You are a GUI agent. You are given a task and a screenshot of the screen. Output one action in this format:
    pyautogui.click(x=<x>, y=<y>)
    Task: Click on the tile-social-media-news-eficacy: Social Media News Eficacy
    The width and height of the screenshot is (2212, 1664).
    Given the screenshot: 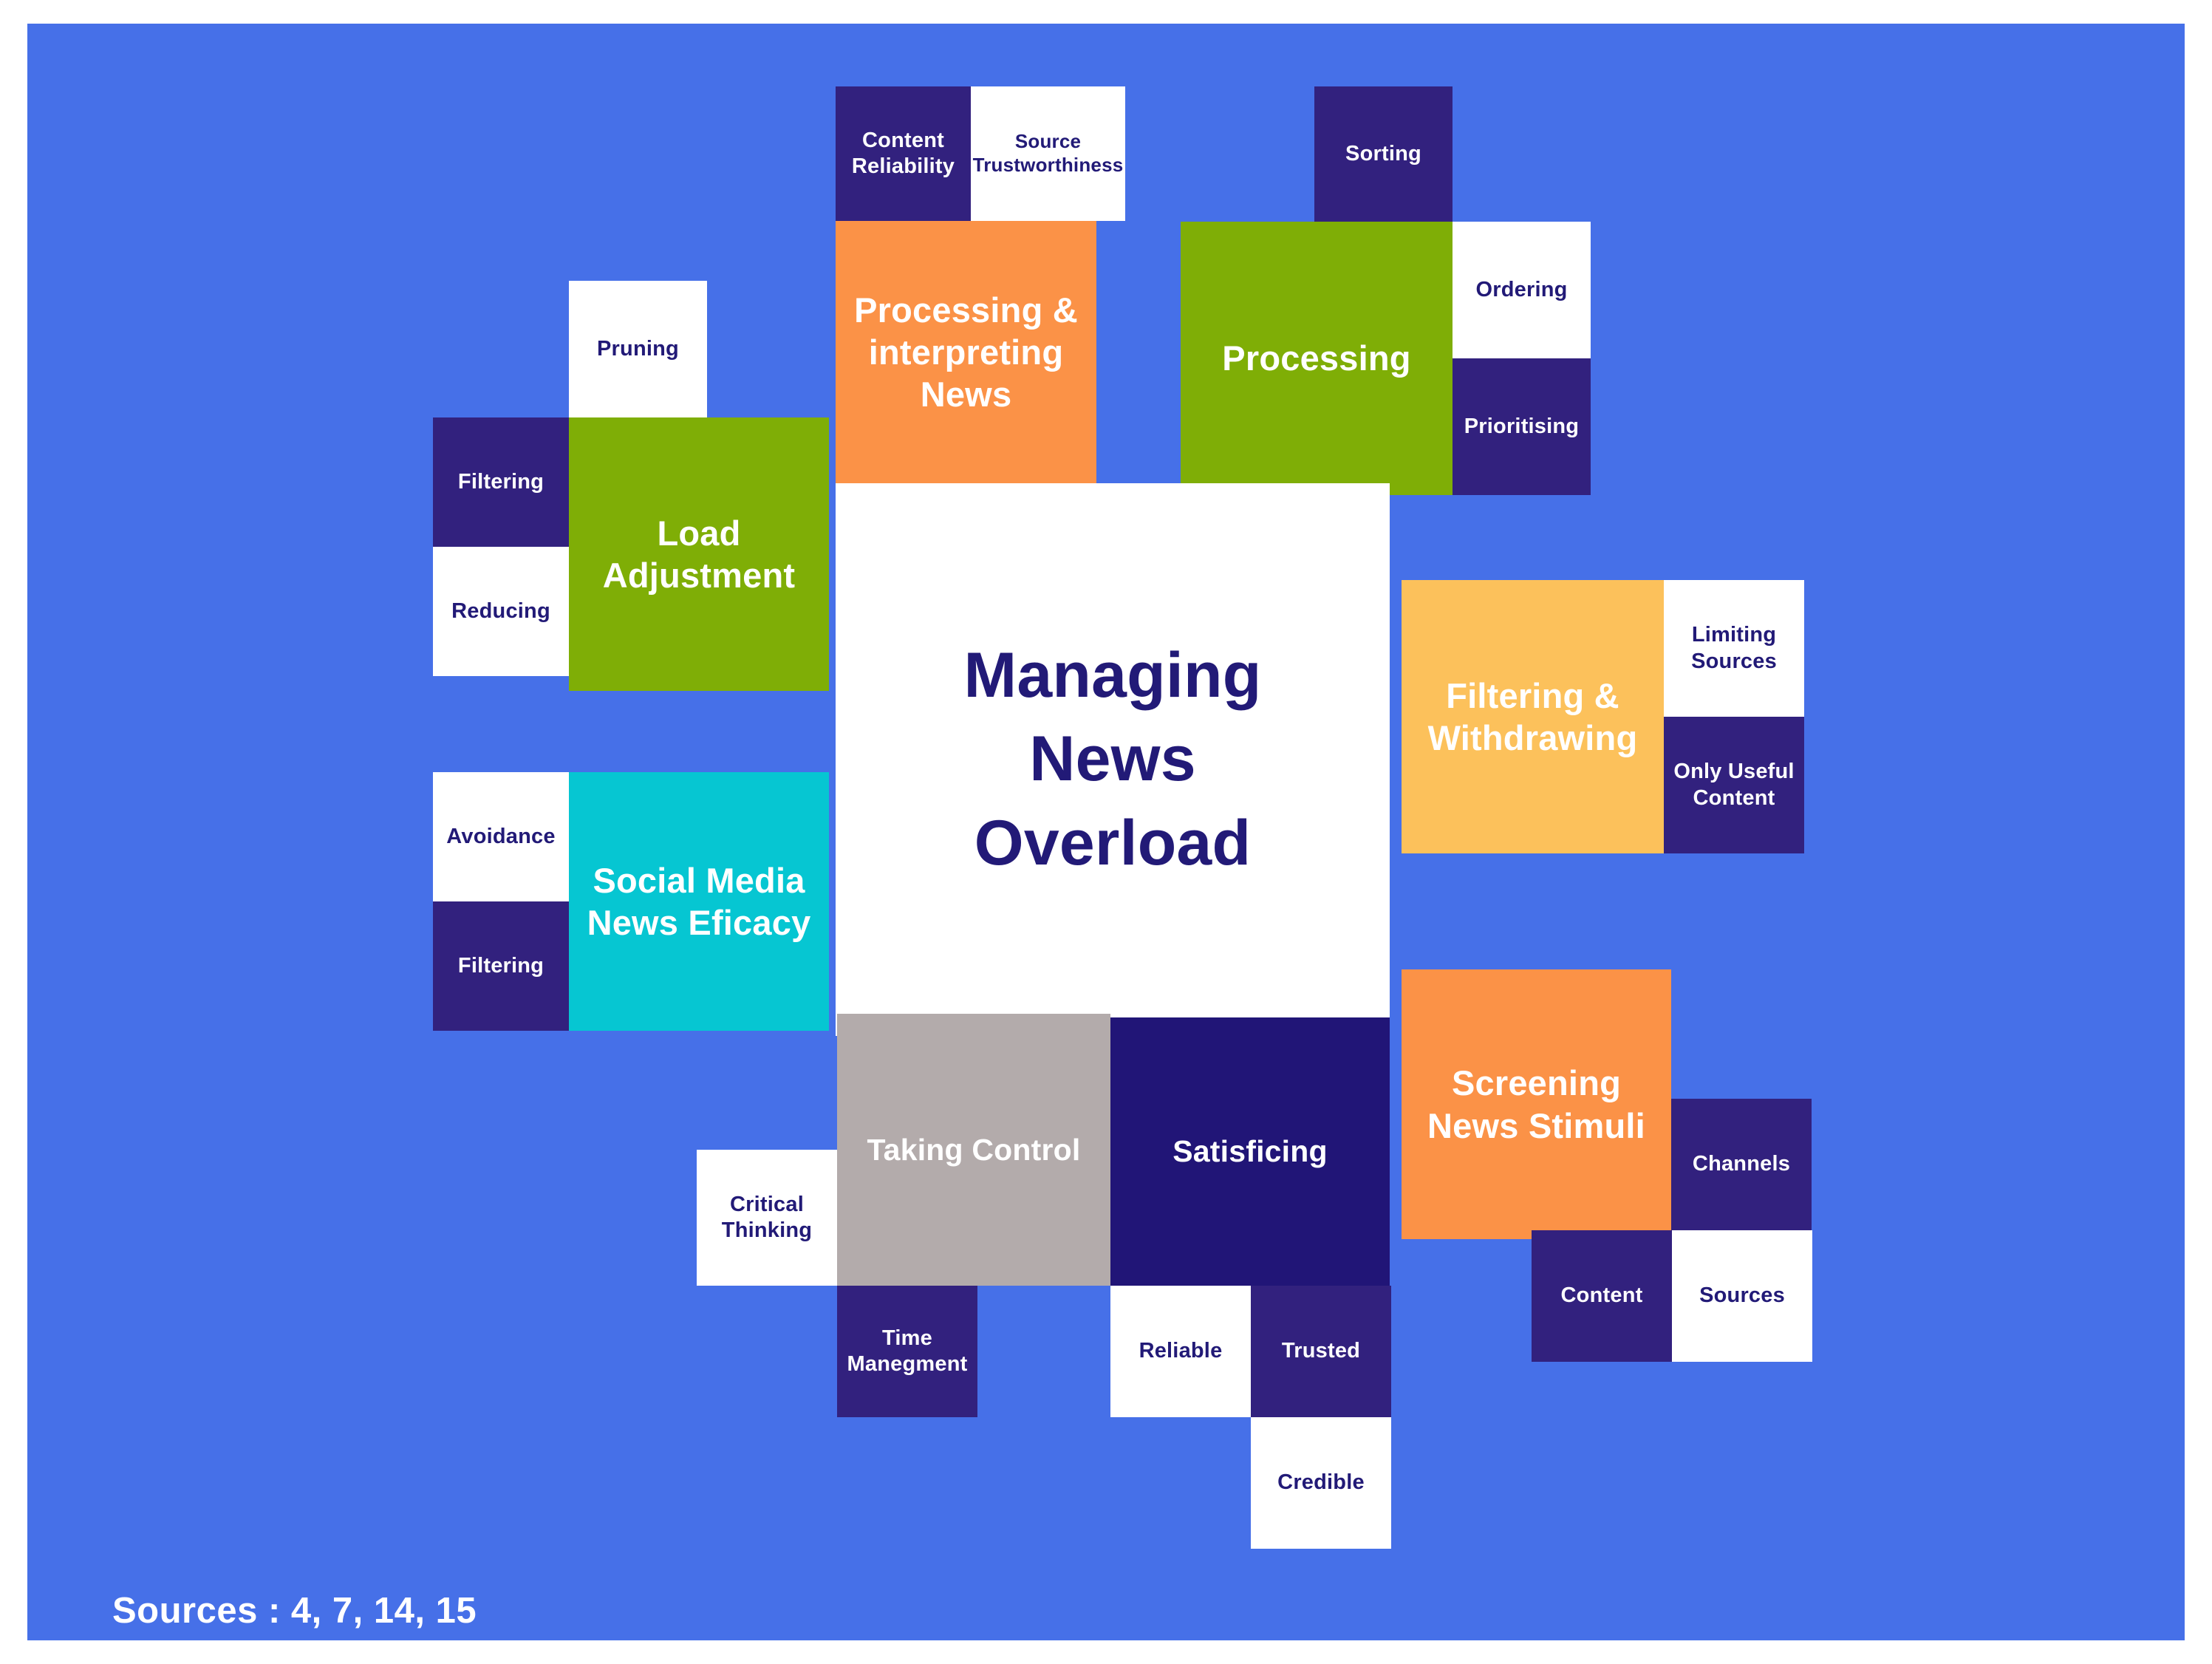 What is the action you would take?
    pyautogui.click(x=699, y=901)
    